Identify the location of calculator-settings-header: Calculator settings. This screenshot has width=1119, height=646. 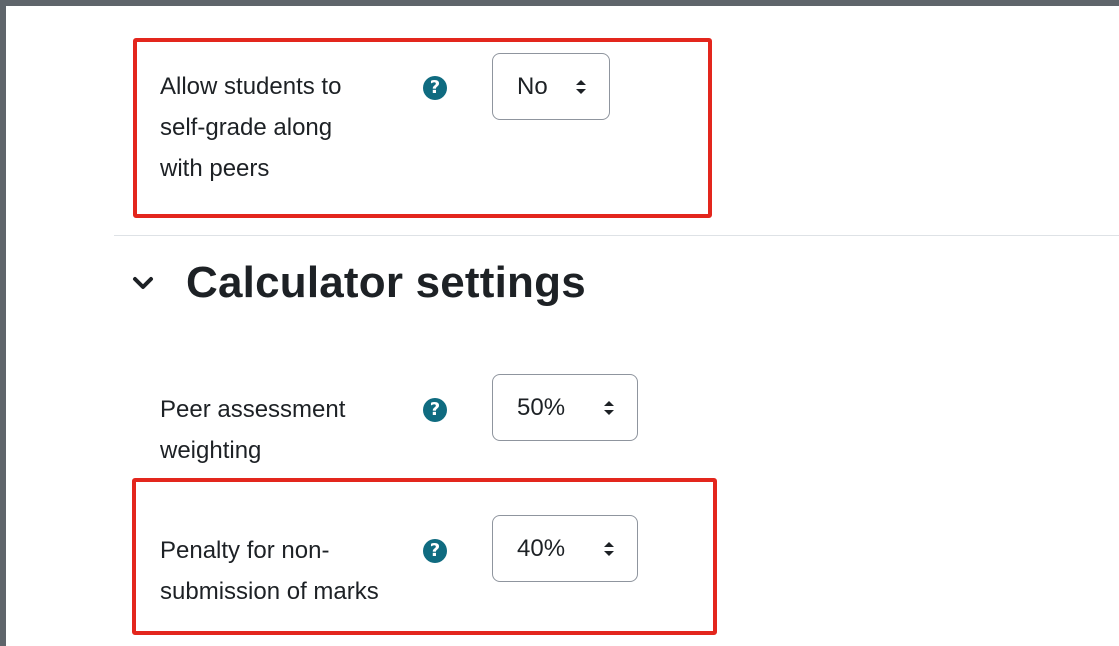
(358, 283).